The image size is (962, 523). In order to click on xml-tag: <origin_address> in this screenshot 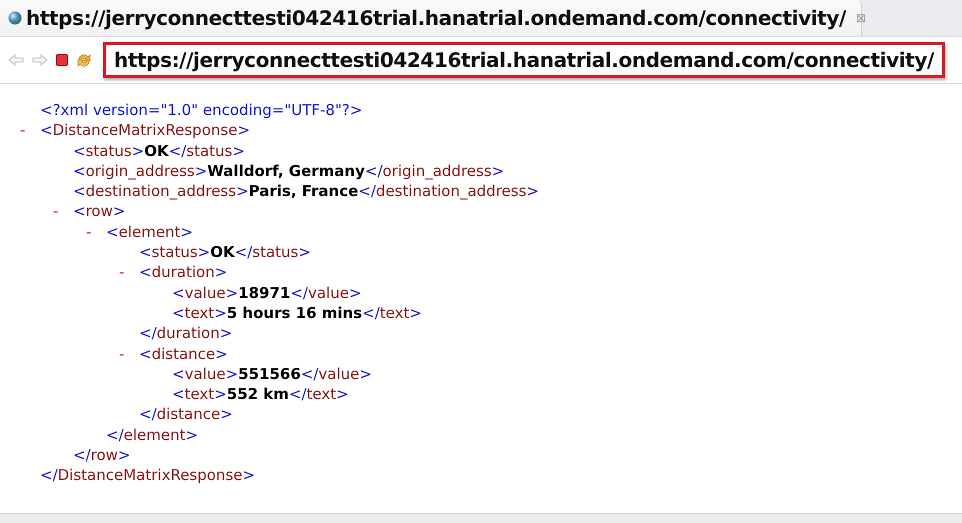, I will do `click(140, 171)`.